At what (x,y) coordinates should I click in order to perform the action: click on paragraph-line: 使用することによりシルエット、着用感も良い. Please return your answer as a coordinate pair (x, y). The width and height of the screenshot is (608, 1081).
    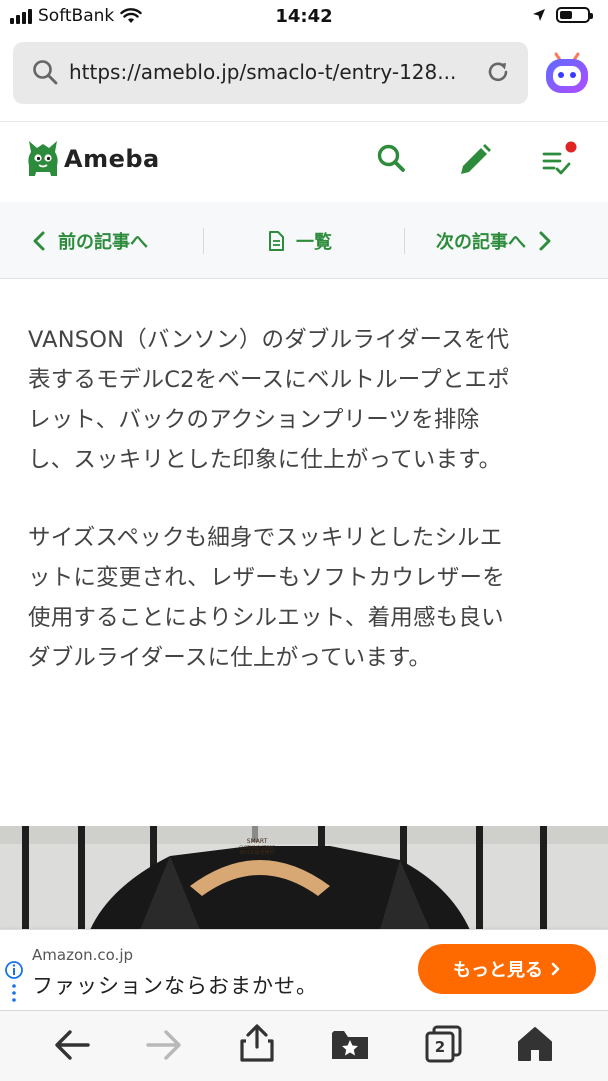
    Looking at the image, I should click on (266, 618).